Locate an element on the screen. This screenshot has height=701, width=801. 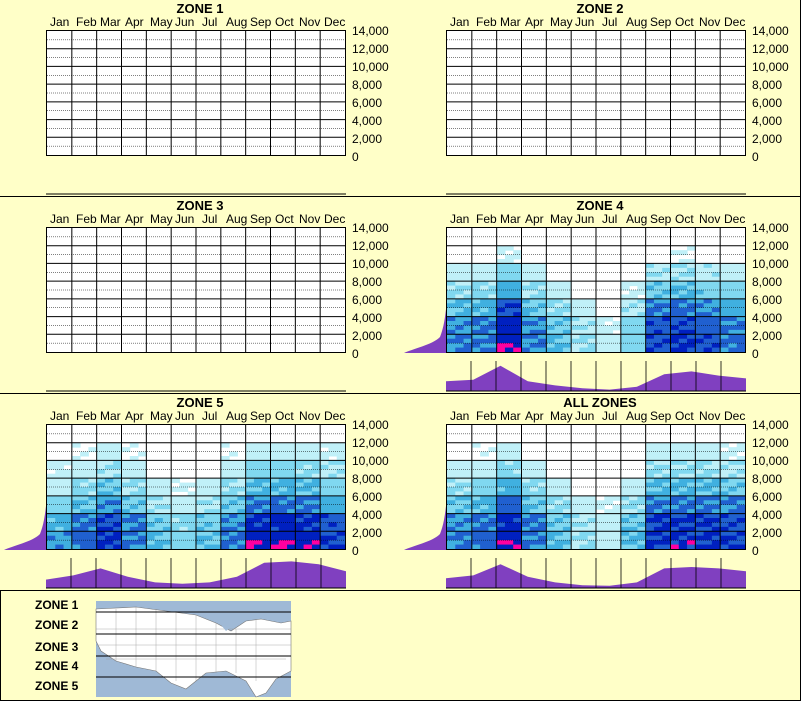
month-label: Sep is located at coordinates (261, 219).